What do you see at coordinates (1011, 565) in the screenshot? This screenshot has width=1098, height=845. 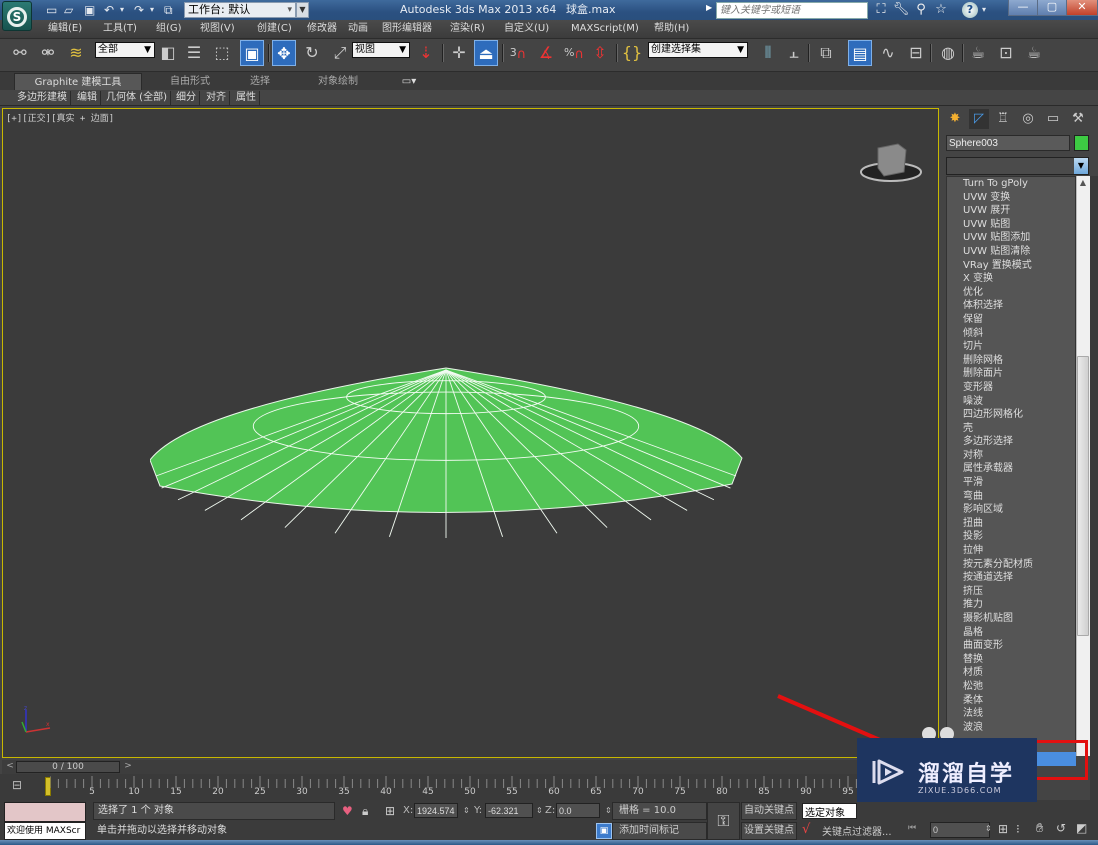 I see `modifier-list-item: 按元素分配材质` at bounding box center [1011, 565].